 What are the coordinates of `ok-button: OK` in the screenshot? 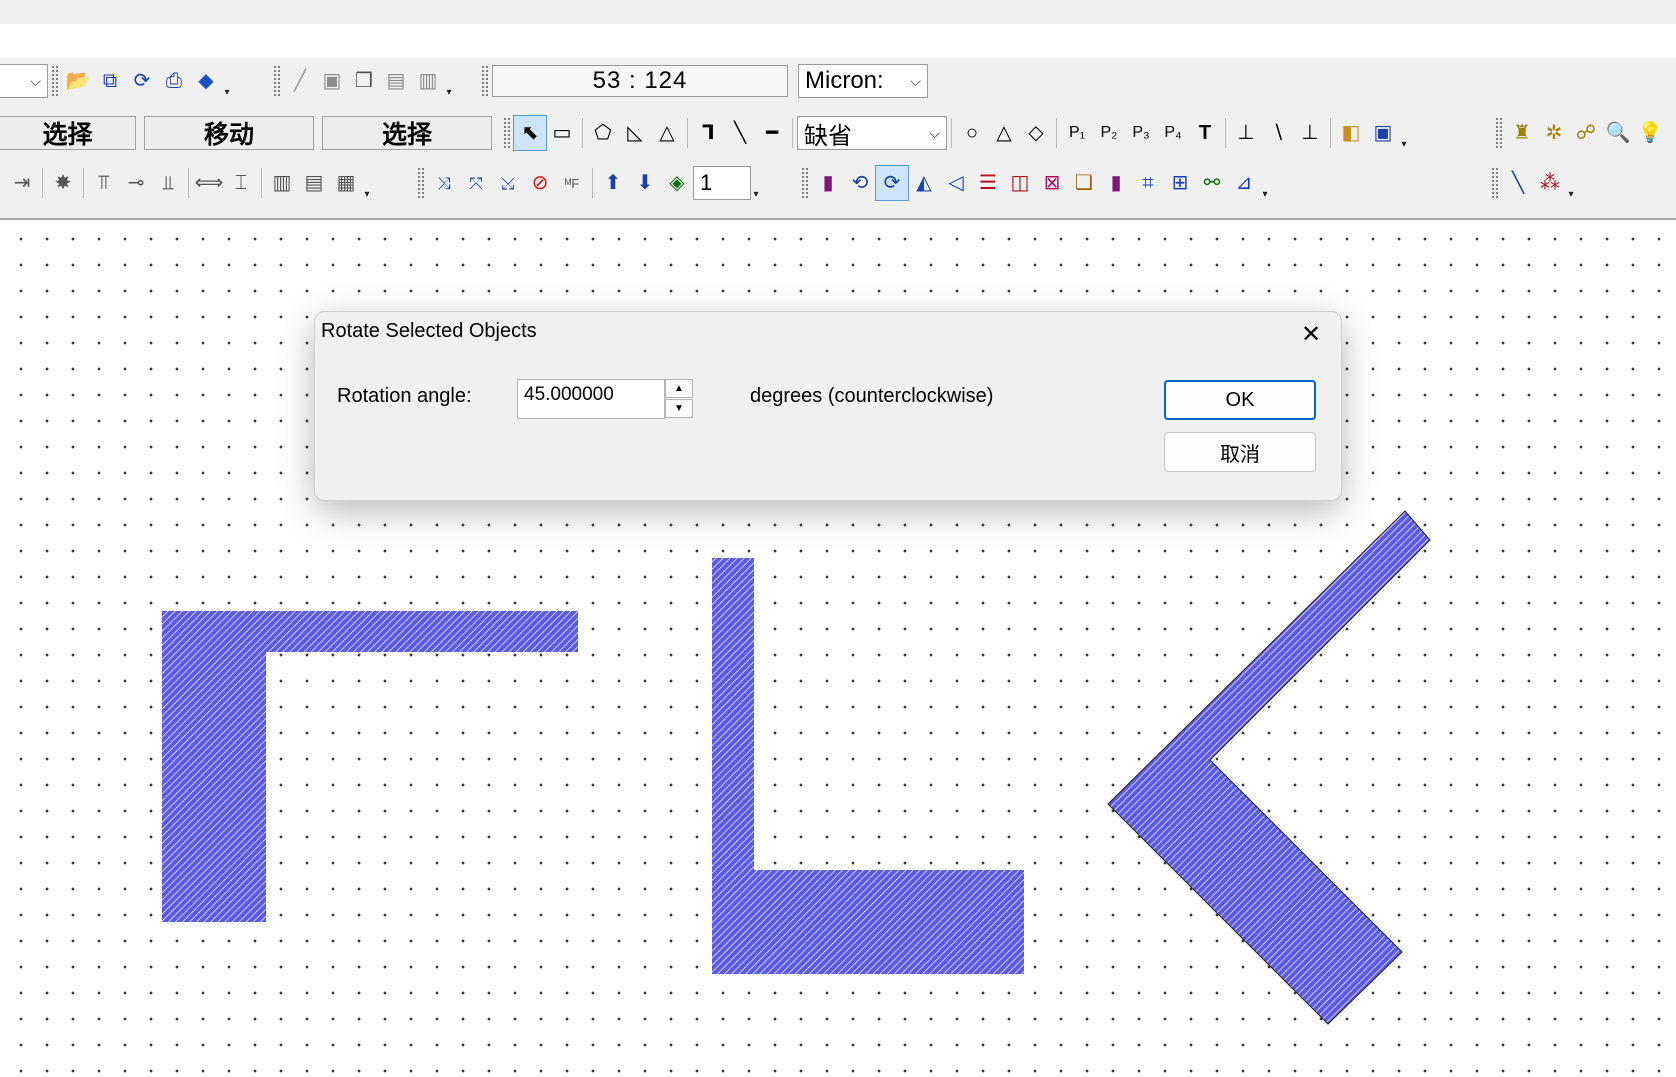 It's located at (1240, 400).